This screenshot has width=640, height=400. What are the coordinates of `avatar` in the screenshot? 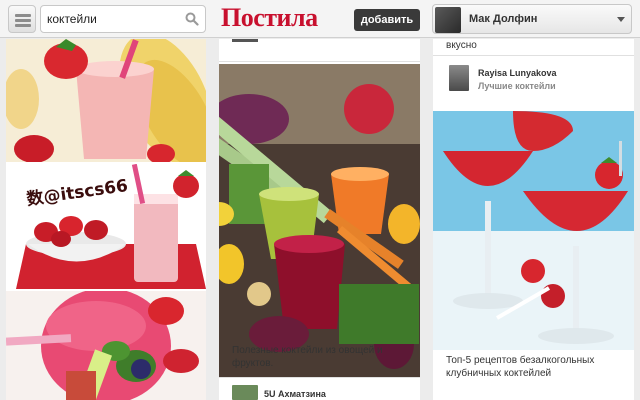 It's located at (448, 20).